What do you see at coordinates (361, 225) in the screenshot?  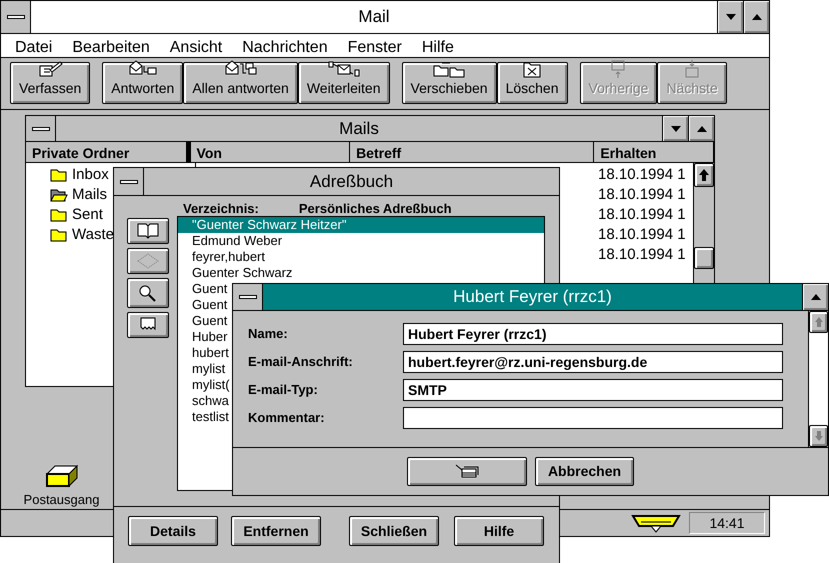 I see `address-entry: "Guenter Schwarz Heitzer"` at bounding box center [361, 225].